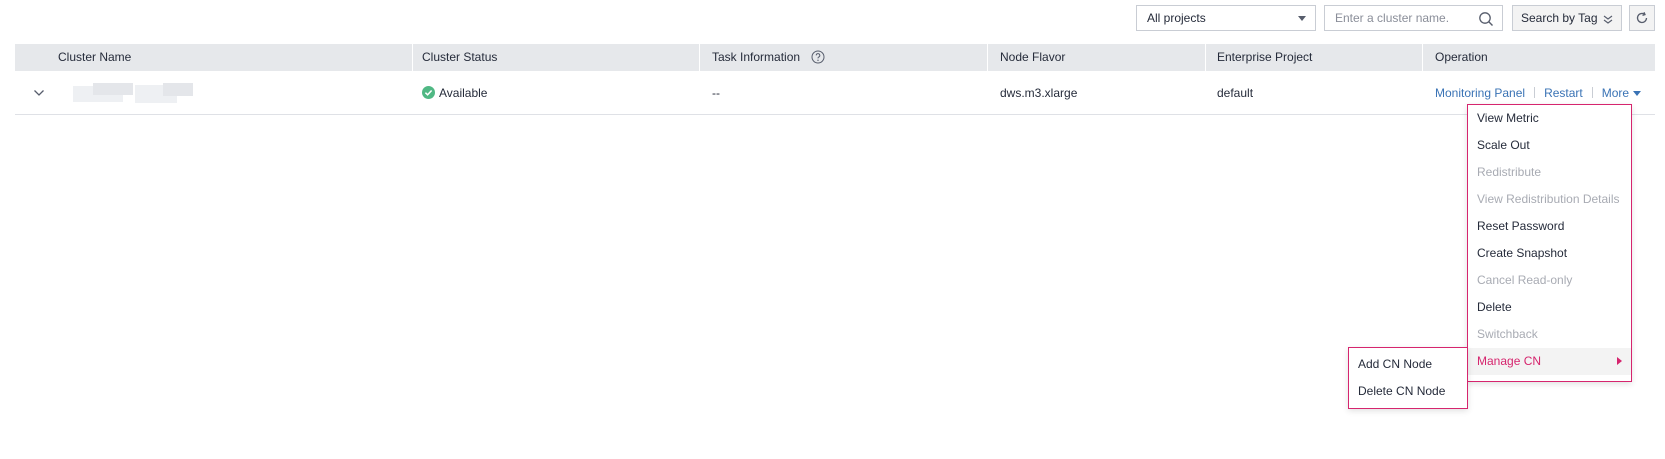  What do you see at coordinates (133, 94) in the screenshot?
I see `cluster-name-redacted` at bounding box center [133, 94].